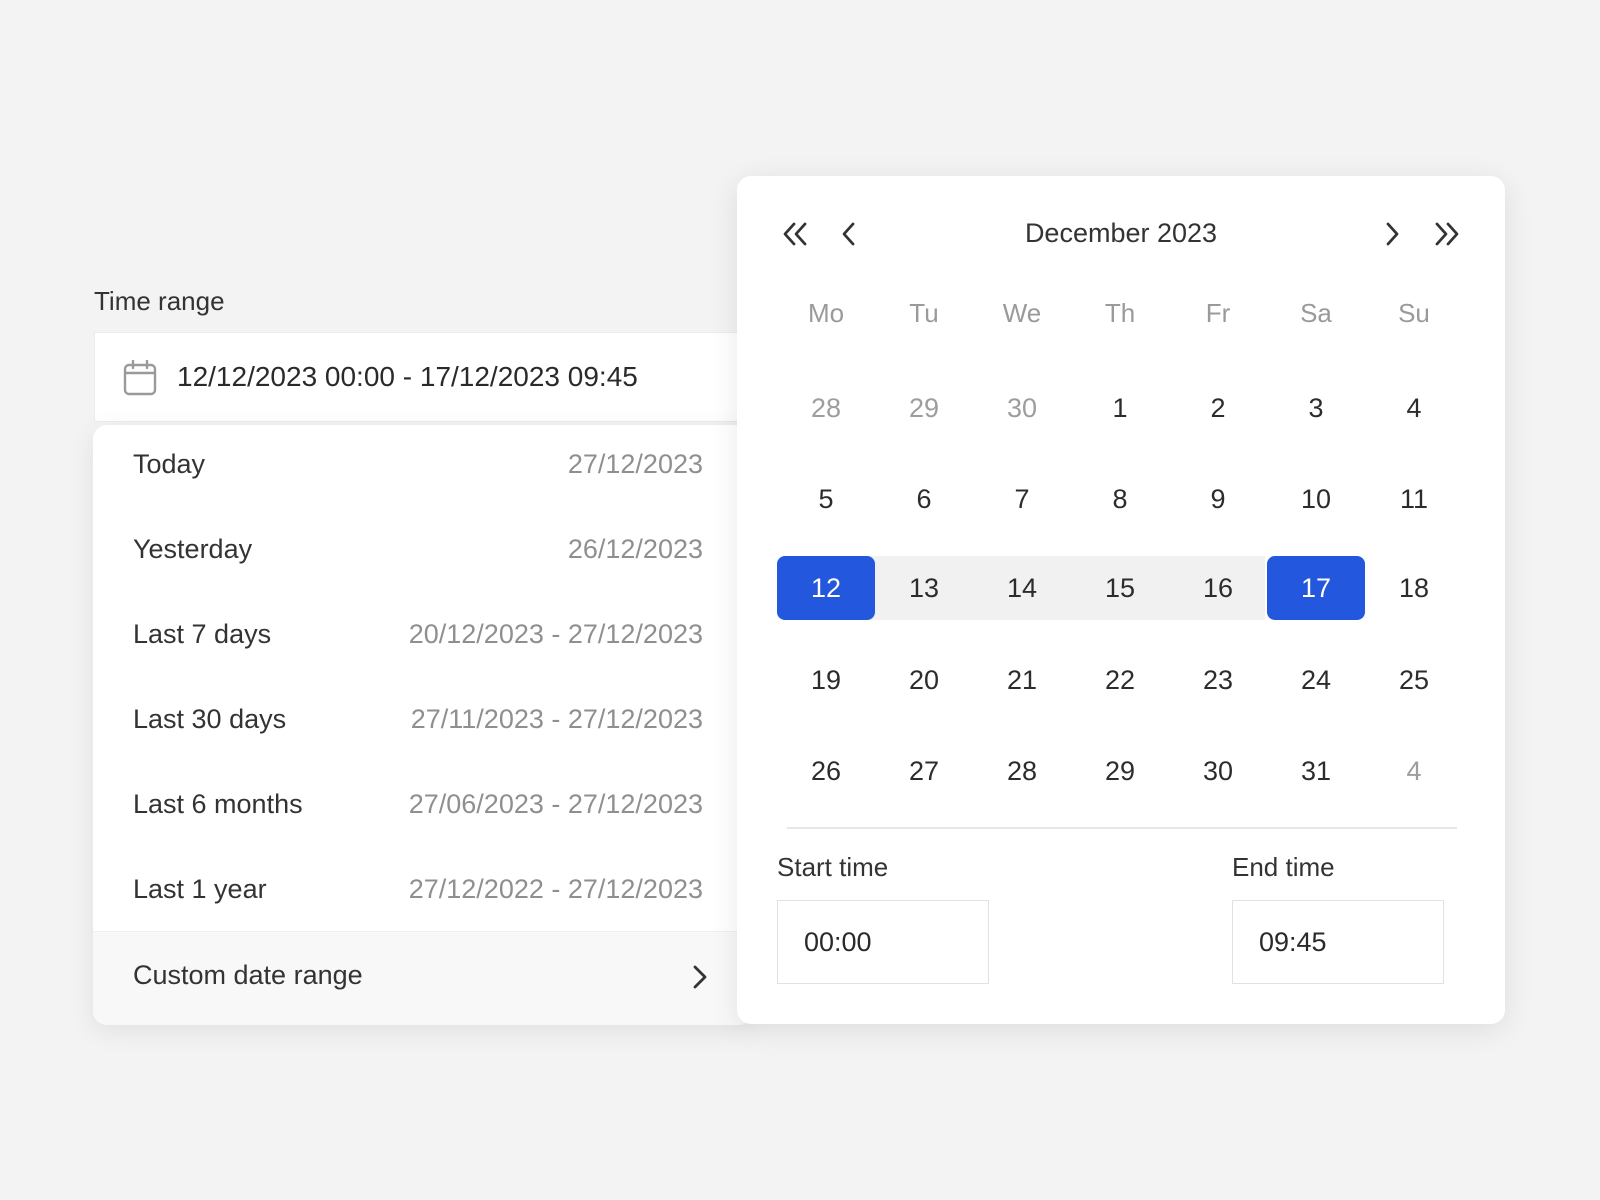  Describe the element at coordinates (423, 467) in the screenshot. I see `preset-today: Today 27/12/2023` at that location.